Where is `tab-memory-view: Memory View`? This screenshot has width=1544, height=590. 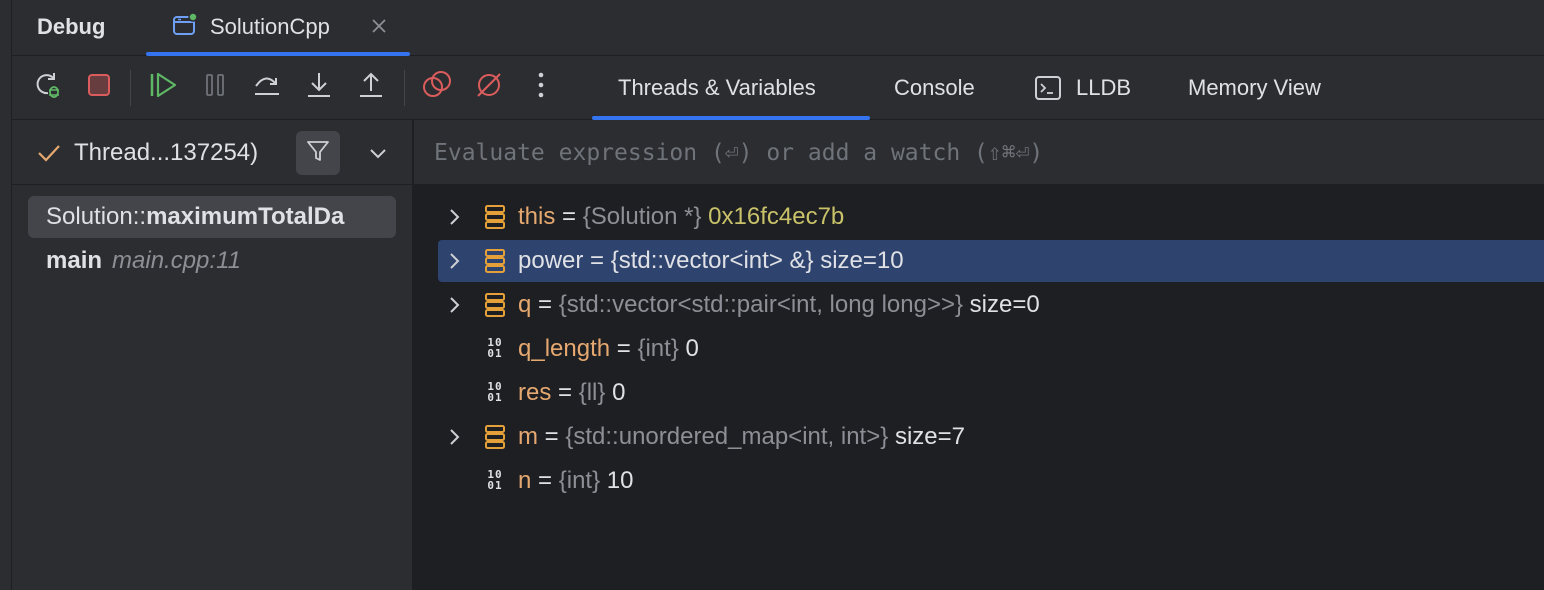 tab-memory-view: Memory View is located at coordinates (1254, 88).